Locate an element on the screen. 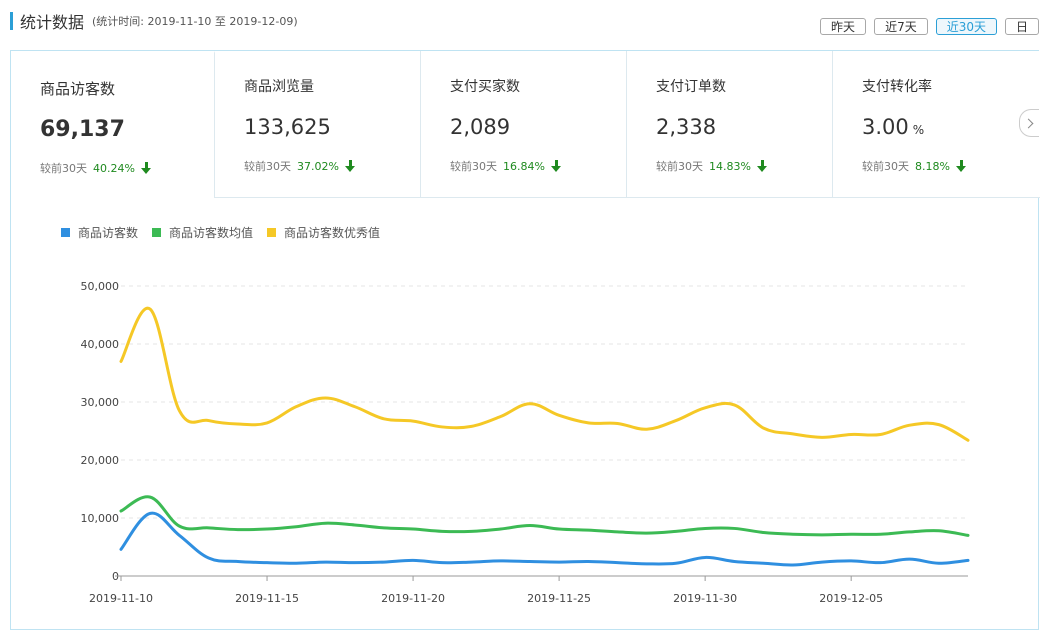 This screenshot has height=639, width=1051. y-tick-label: 40,000 is located at coordinates (100, 344).